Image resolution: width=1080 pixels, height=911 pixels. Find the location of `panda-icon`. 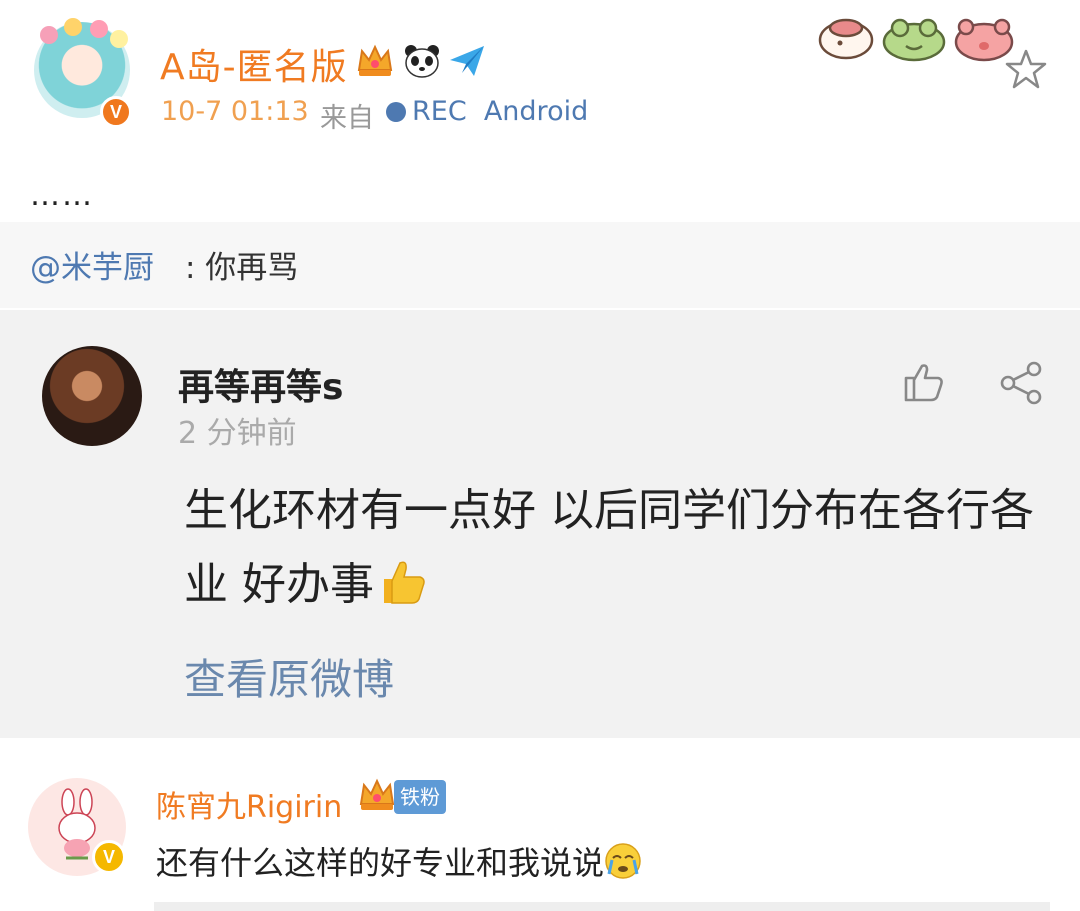

panda-icon is located at coordinates (422, 61).